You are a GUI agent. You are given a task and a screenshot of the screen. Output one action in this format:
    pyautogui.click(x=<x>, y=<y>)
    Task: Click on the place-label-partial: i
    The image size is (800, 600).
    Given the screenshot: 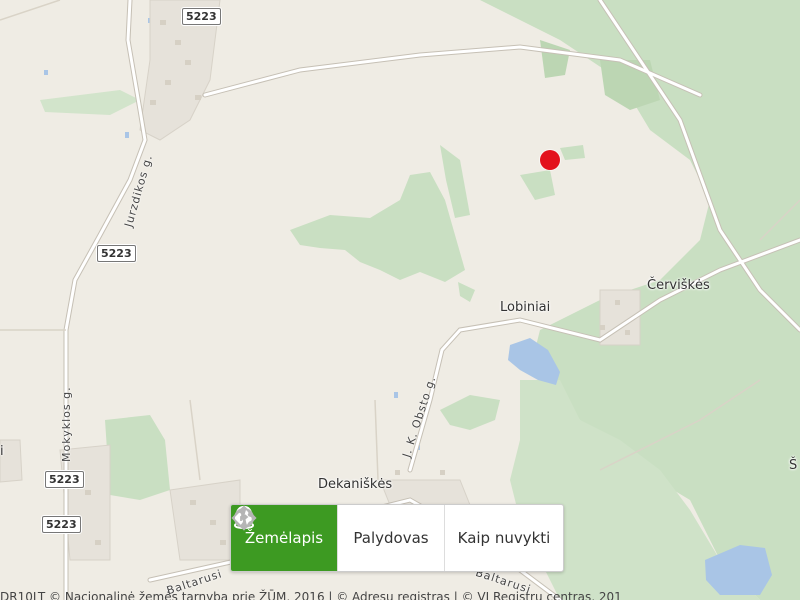 What is the action you would take?
    pyautogui.click(x=2, y=451)
    